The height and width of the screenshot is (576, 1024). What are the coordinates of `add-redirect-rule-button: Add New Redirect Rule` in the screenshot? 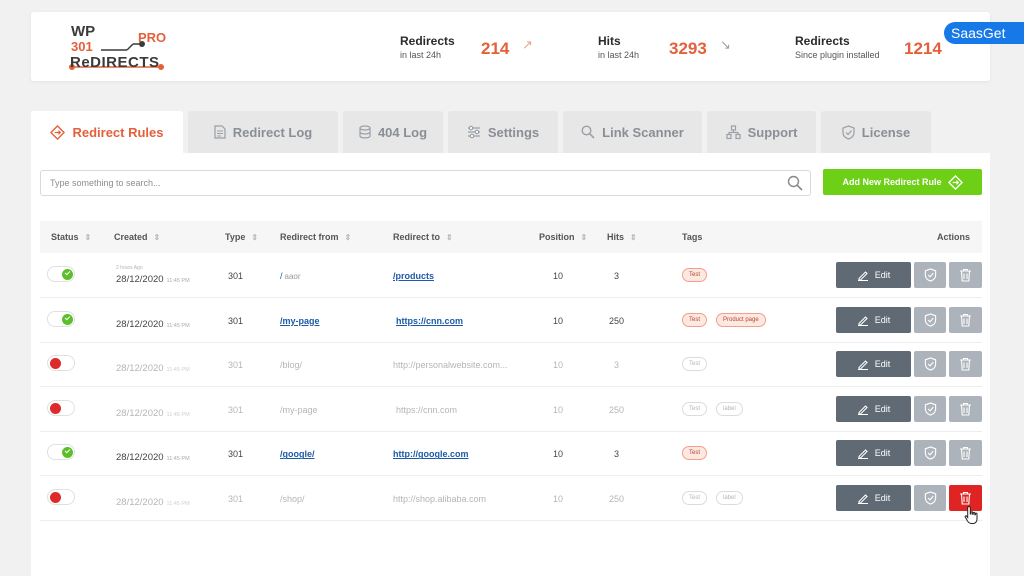 It's located at (902, 182).